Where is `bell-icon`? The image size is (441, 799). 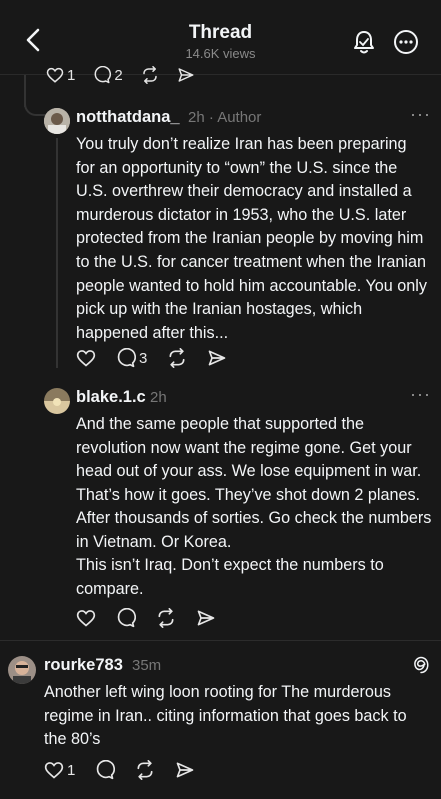
bell-icon is located at coordinates (364, 42).